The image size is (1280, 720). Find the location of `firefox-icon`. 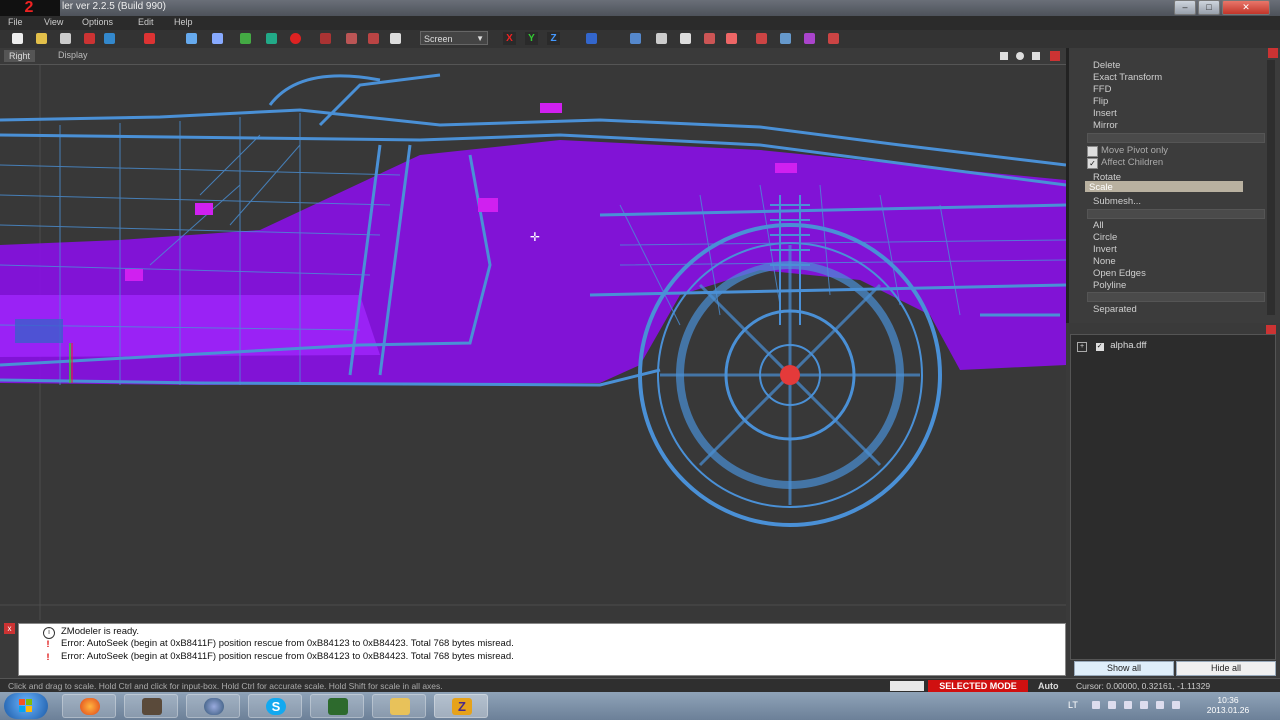

firefox-icon is located at coordinates (90, 706).